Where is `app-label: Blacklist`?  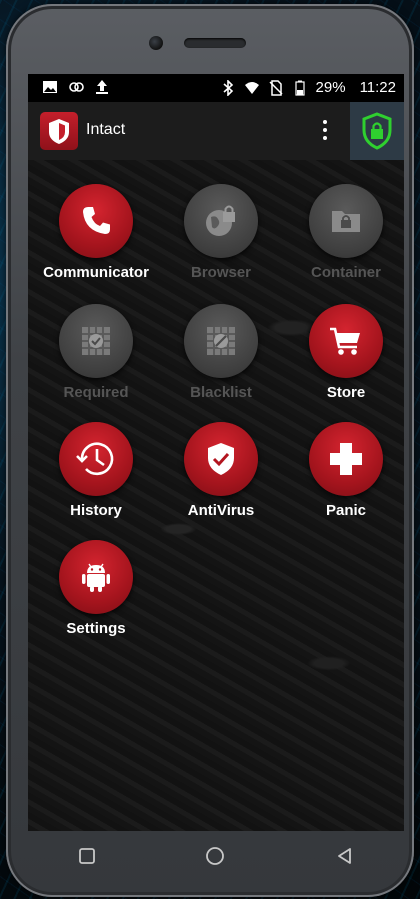 app-label: Blacklist is located at coordinates (221, 392).